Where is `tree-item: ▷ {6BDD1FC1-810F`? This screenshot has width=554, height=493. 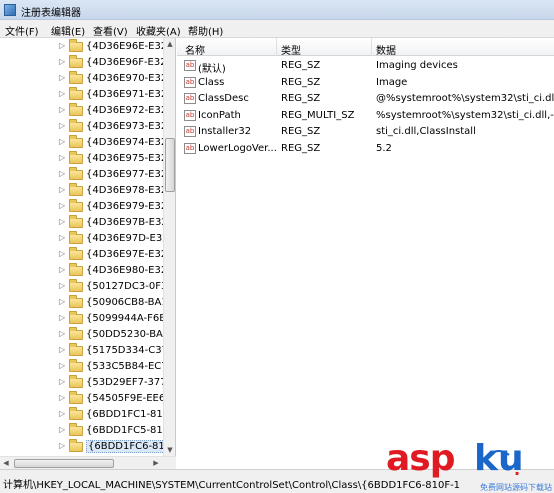
tree-item: ▷ {6BDD1FC1-810F is located at coordinates (87, 415).